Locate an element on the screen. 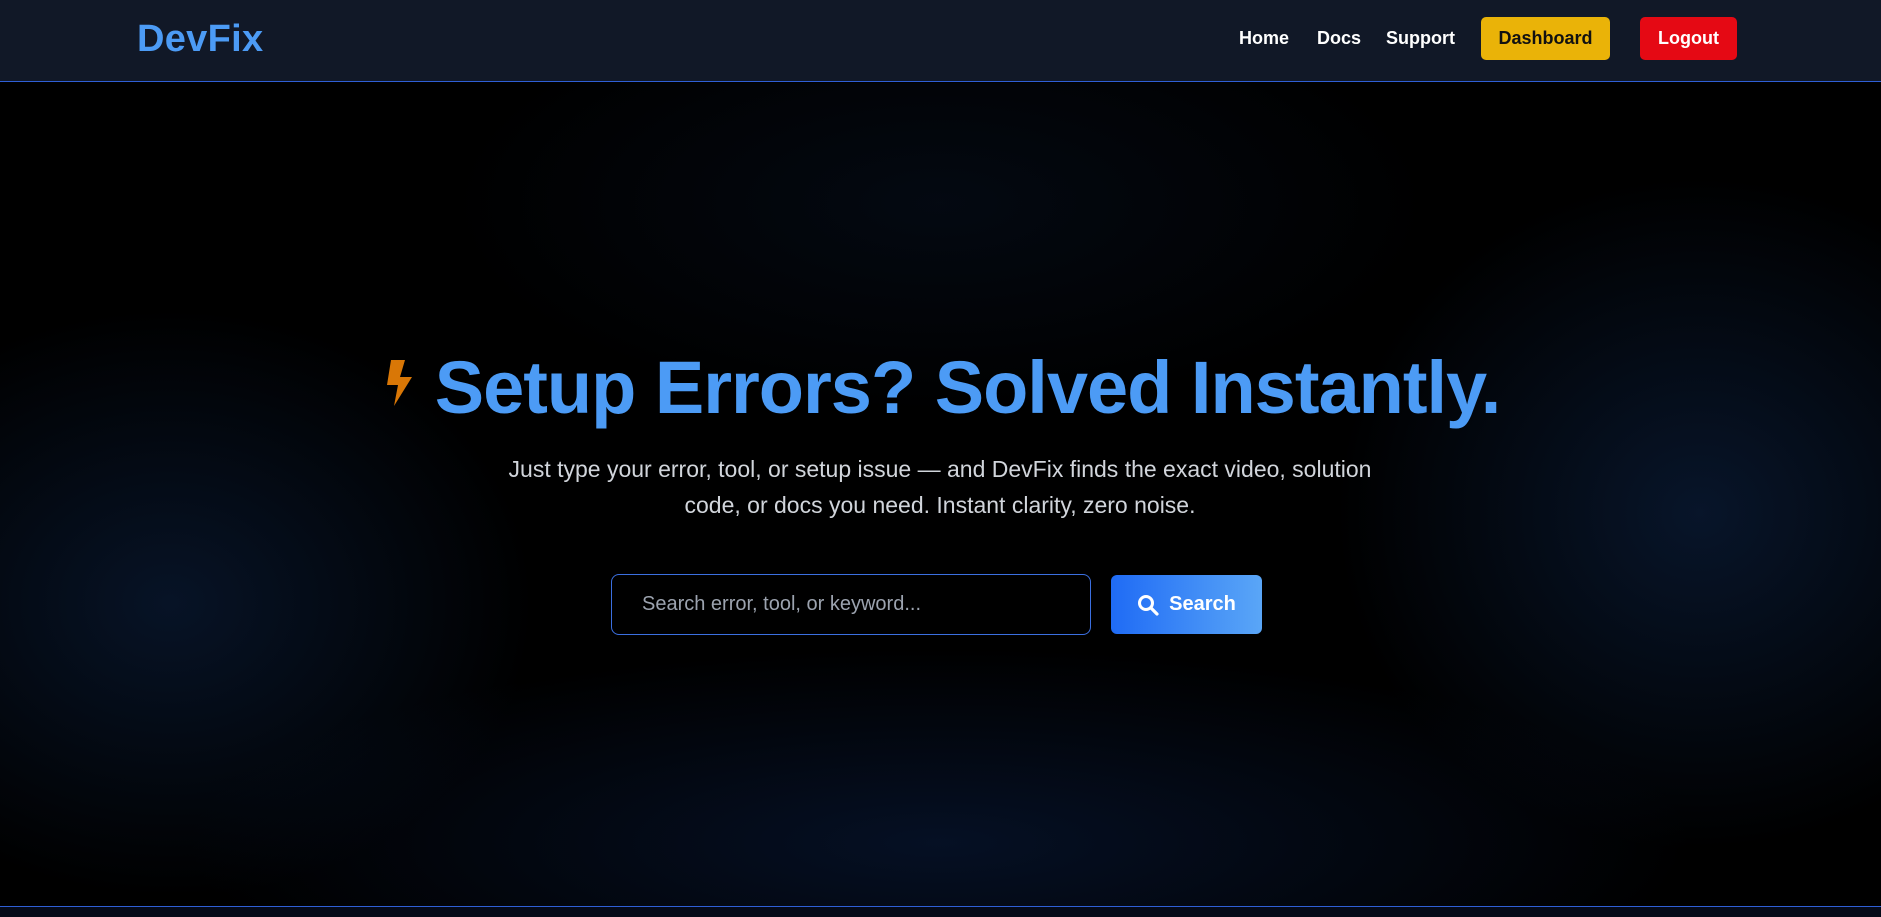  hero-headline: Setup Errors? Solved Instantly. is located at coordinates (968, 387).